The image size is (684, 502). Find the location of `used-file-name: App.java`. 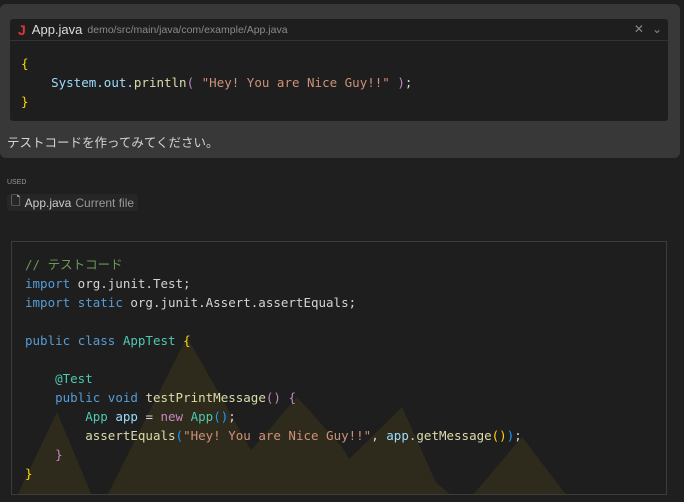

used-file-name: App.java is located at coordinates (48, 202).